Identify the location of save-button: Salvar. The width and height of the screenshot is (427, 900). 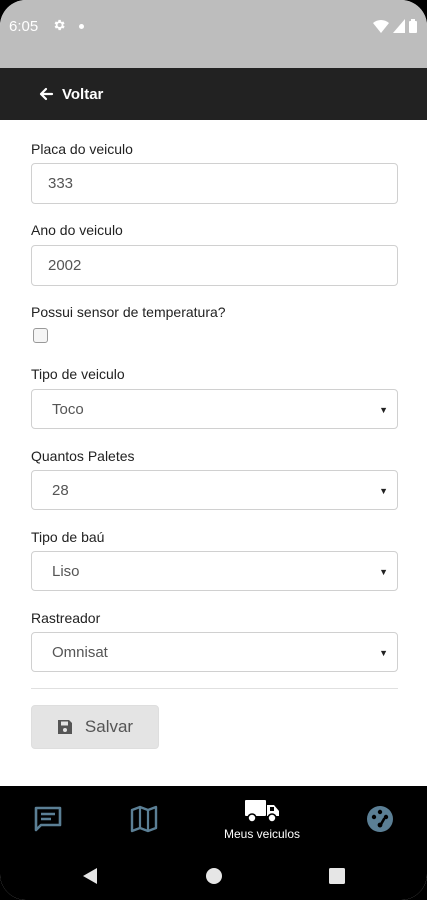
(95, 727).